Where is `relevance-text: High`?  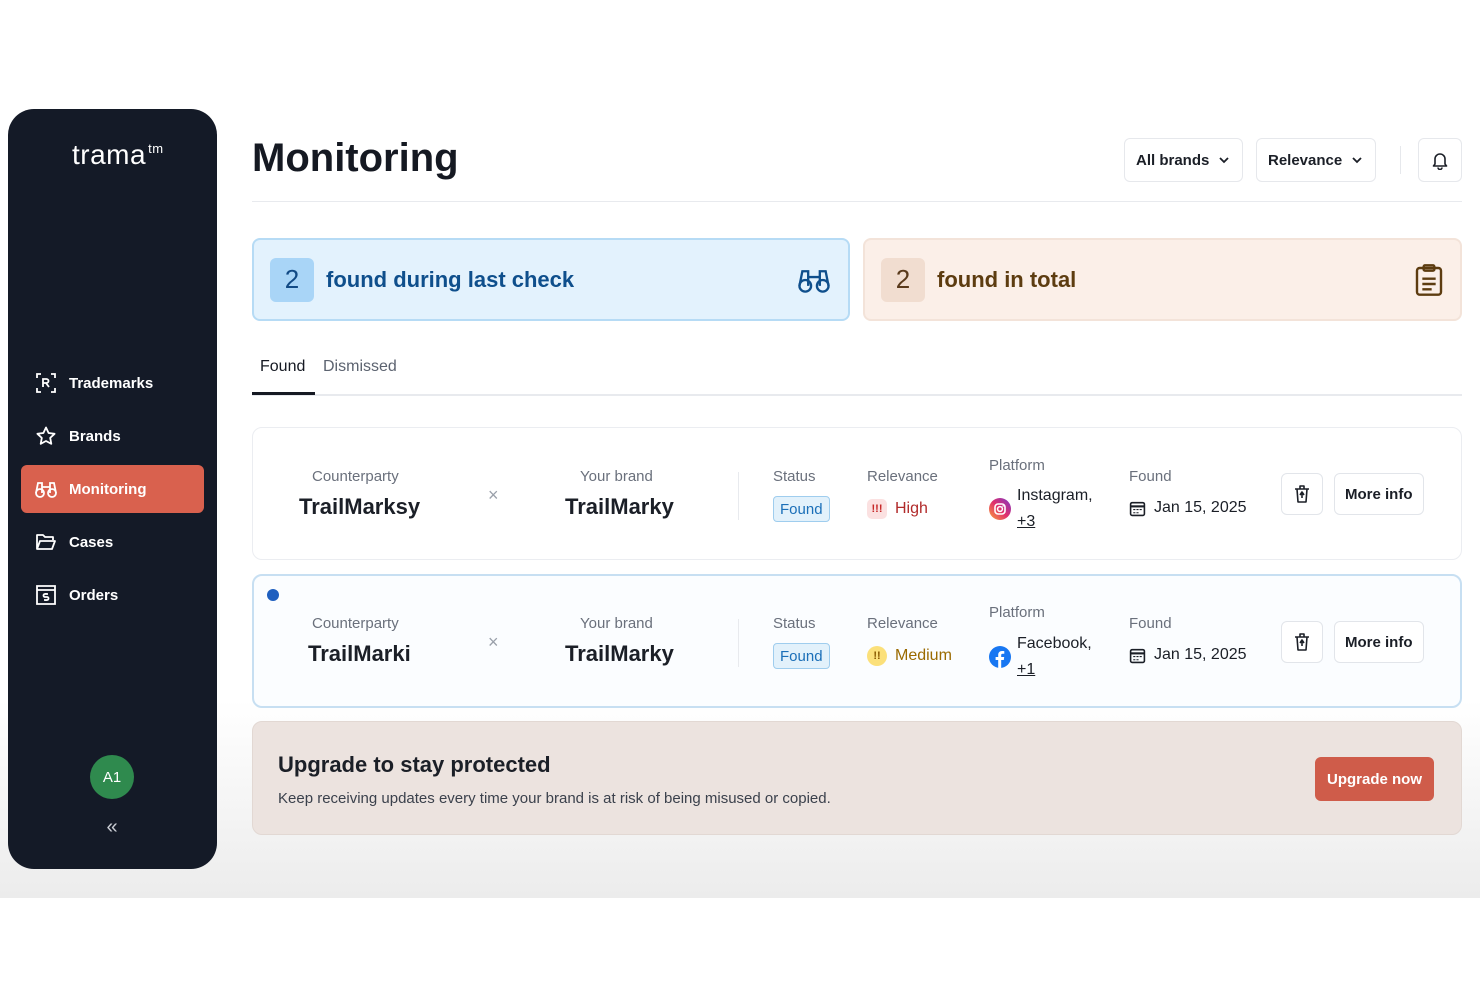 relevance-text: High is located at coordinates (911, 508).